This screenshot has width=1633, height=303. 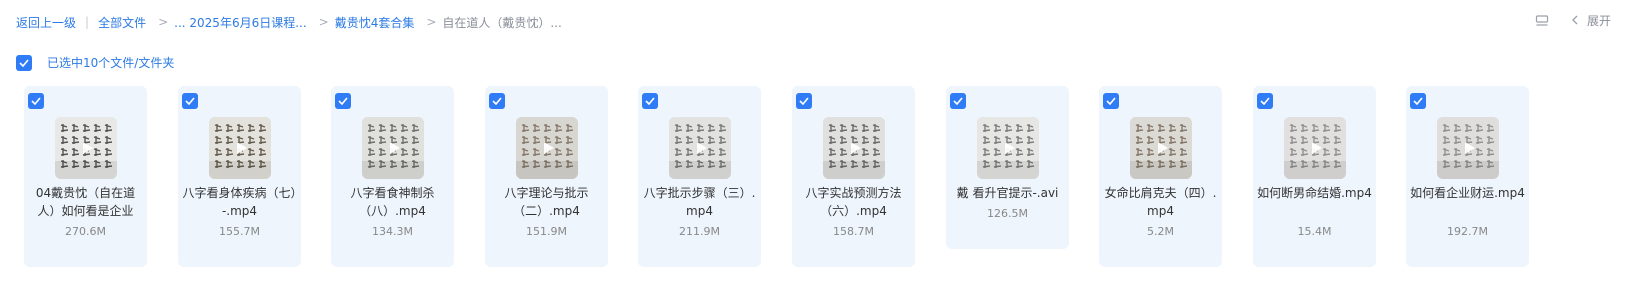 I want to click on file-size: 151.9M, so click(x=546, y=231).